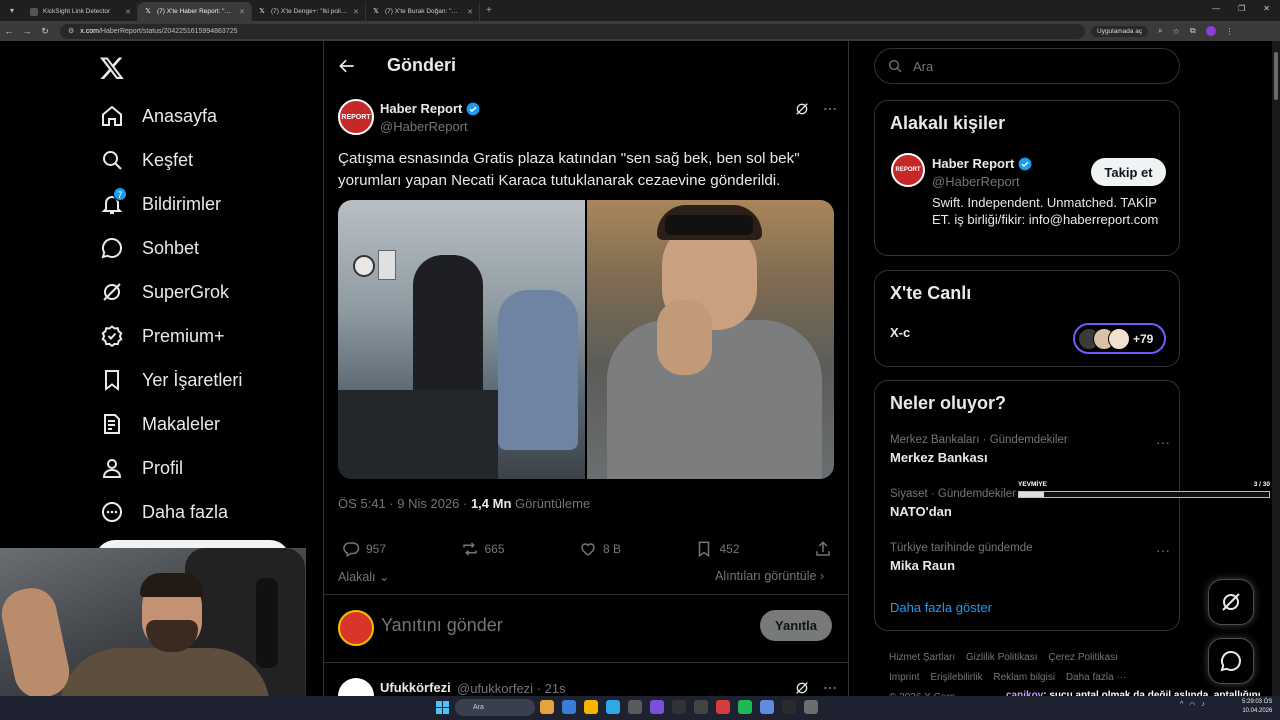 Image resolution: width=1280 pixels, height=720 pixels. What do you see at coordinates (423, 11) in the screenshot?
I see `browser-tab-burak-dogan: 𝕏 (7) X'te Burak Doğan: "SON DA ✕` at bounding box center [423, 11].